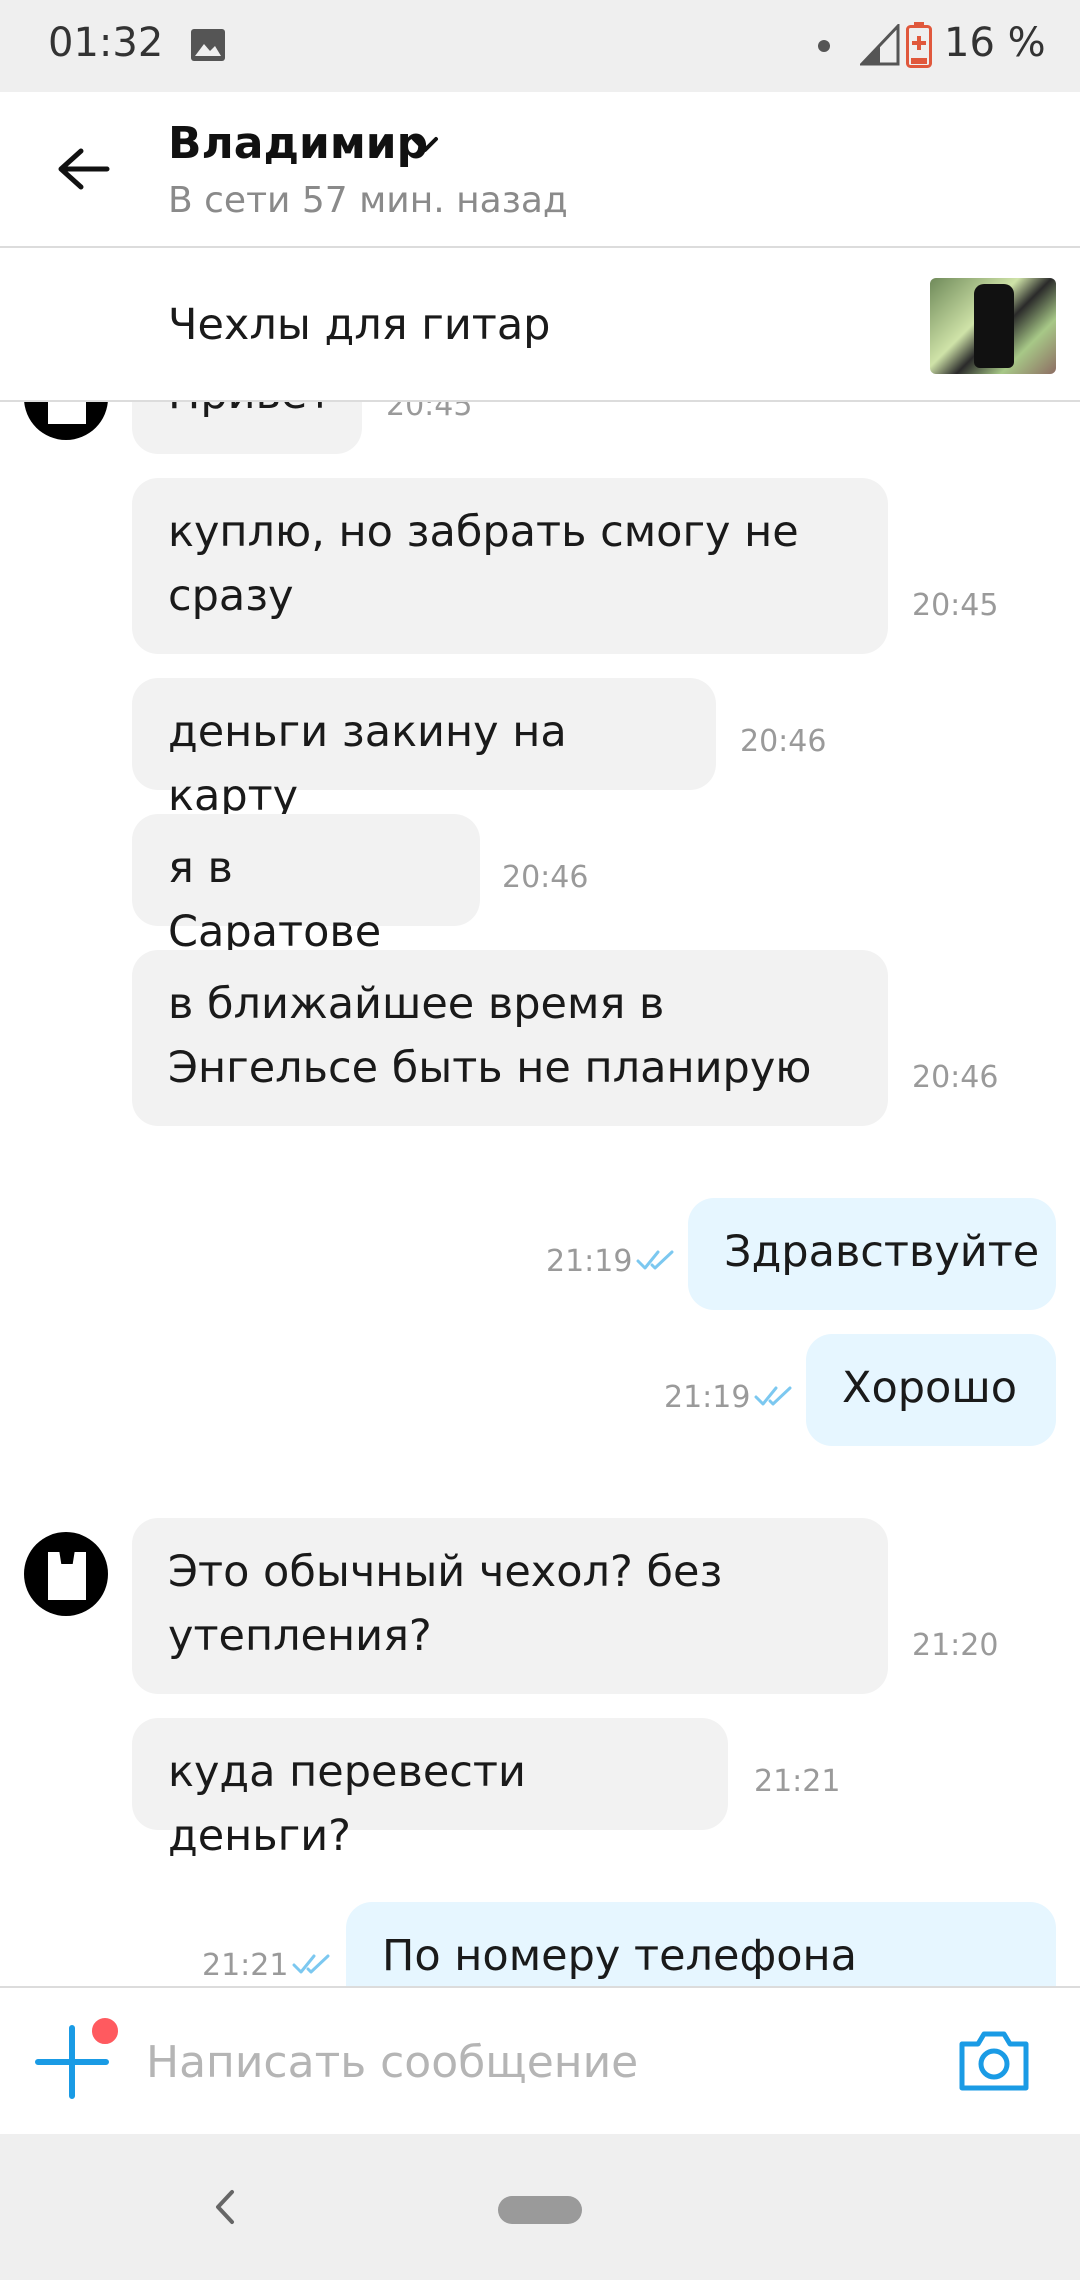 The width and height of the screenshot is (1080, 2280). I want to click on guitar-case-image, so click(994, 326).